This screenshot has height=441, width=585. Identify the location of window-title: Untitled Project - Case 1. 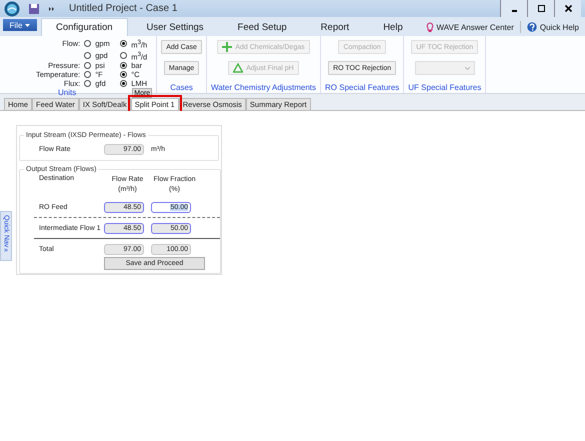
(123, 8).